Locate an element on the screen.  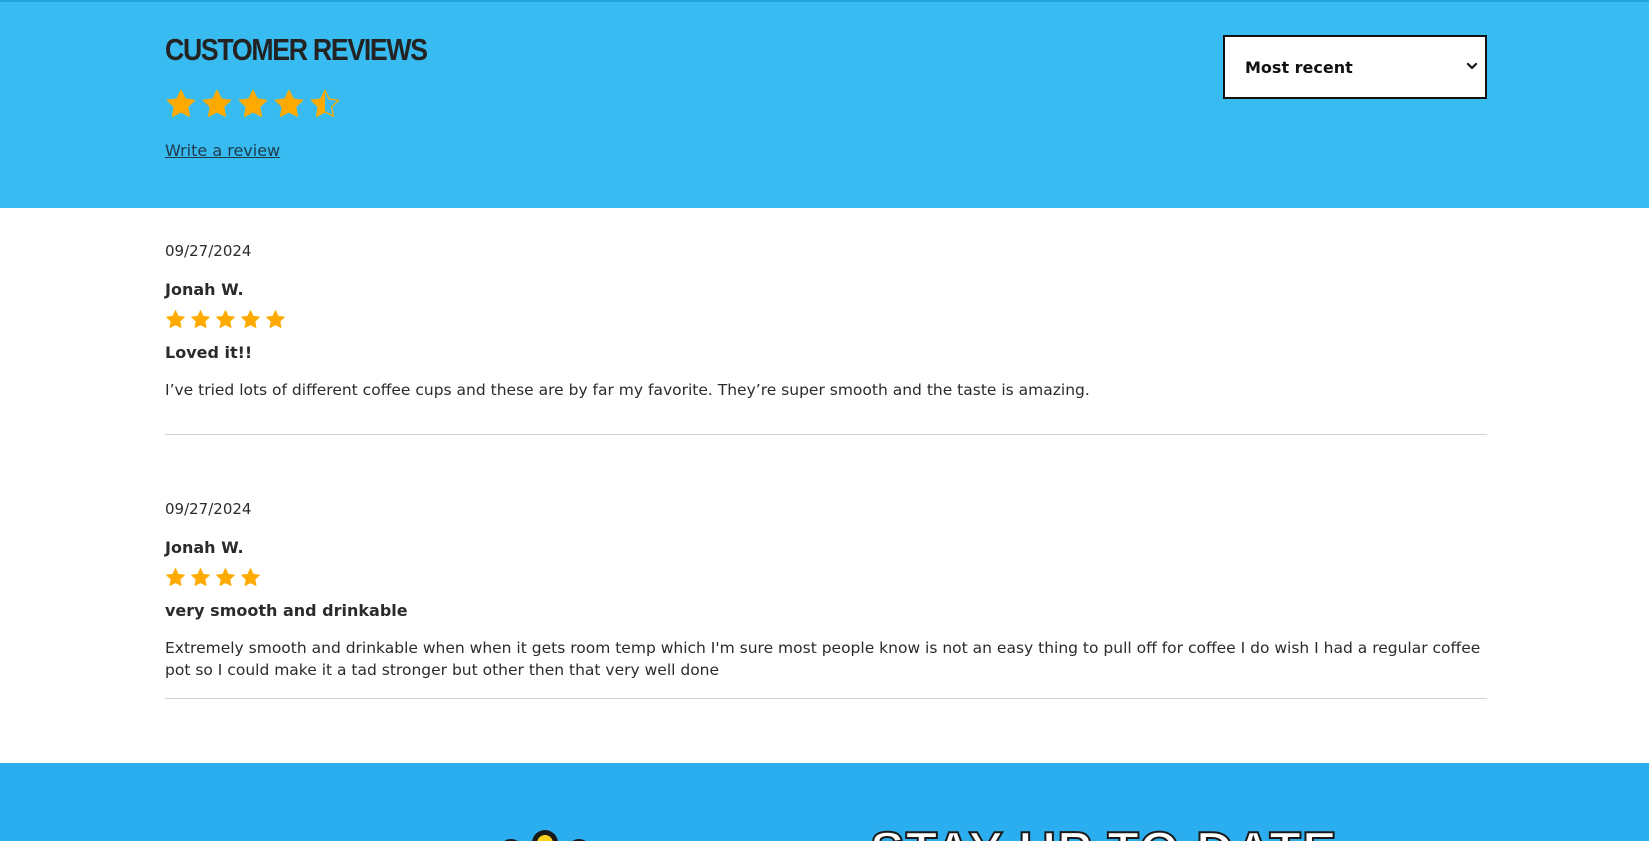
brand-logo is located at coordinates (545, 835).